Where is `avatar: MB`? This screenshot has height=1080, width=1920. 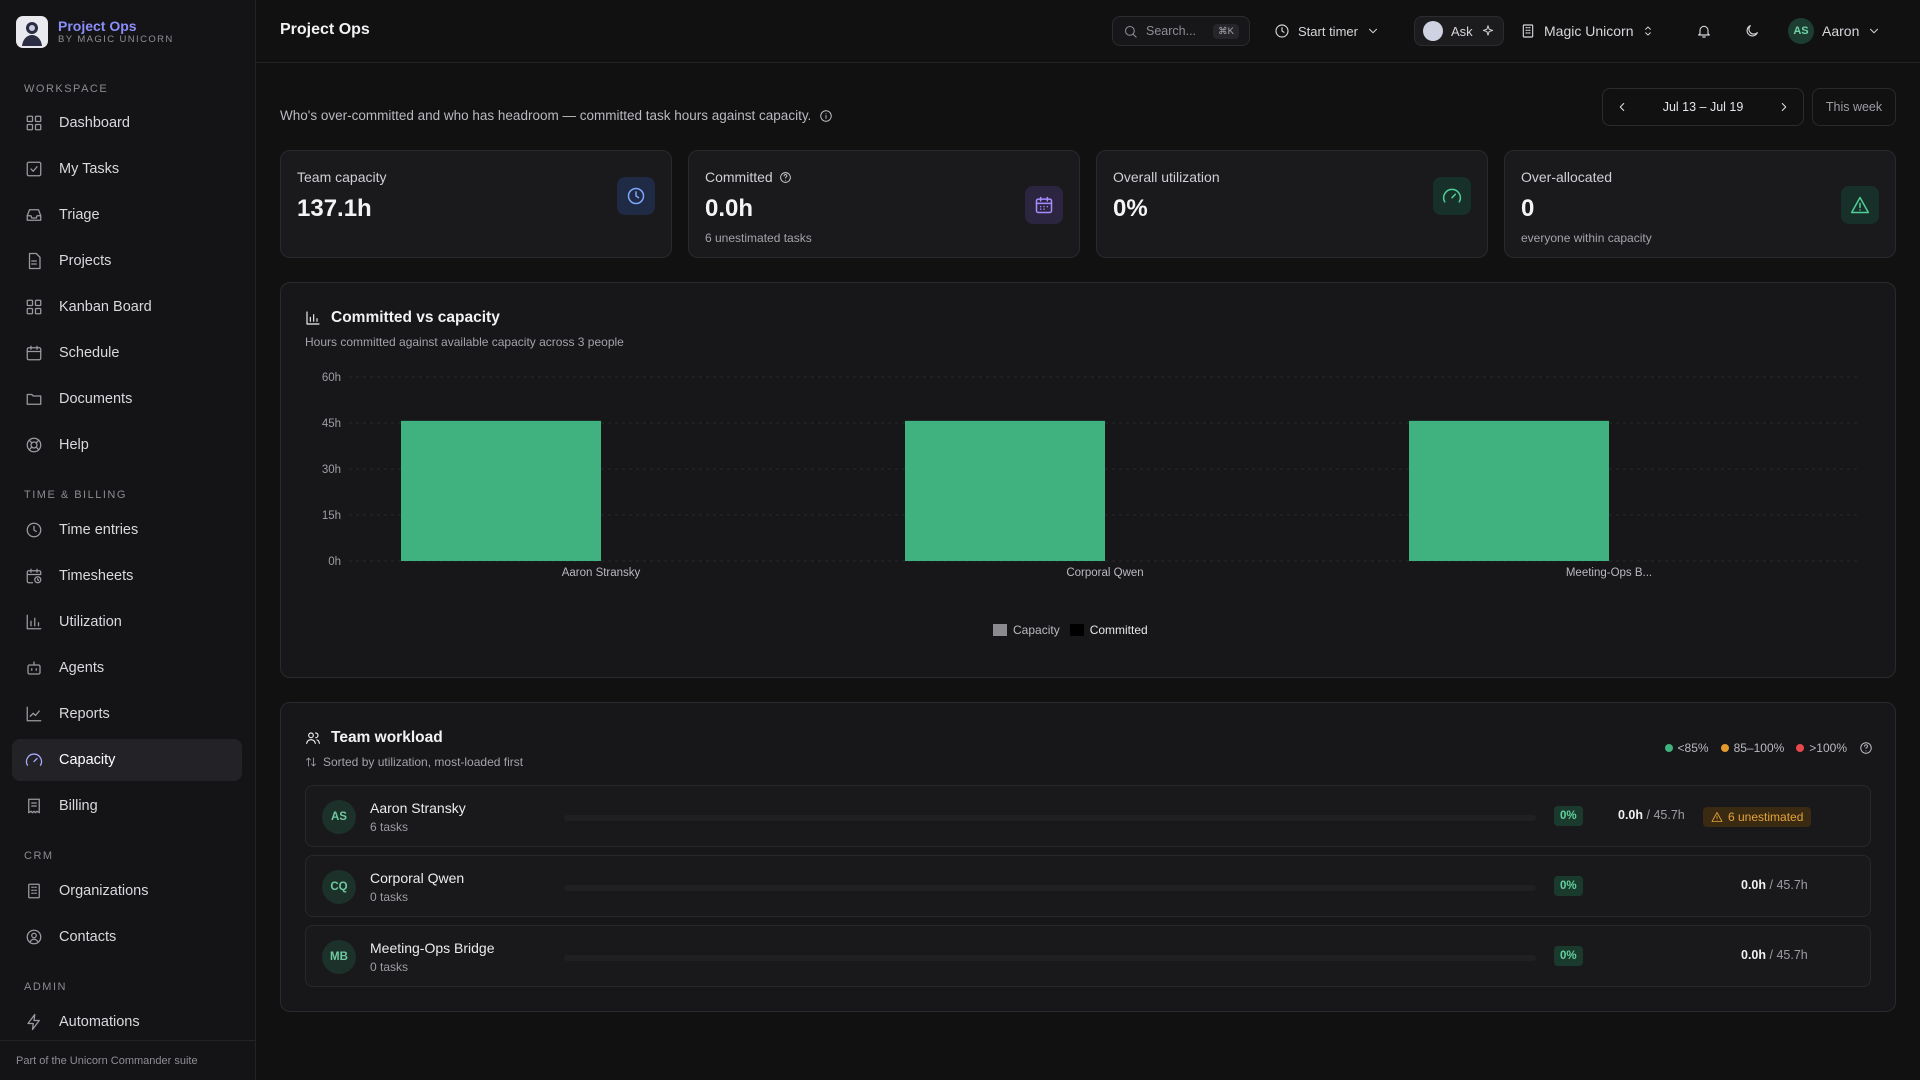
avatar: MB is located at coordinates (339, 957).